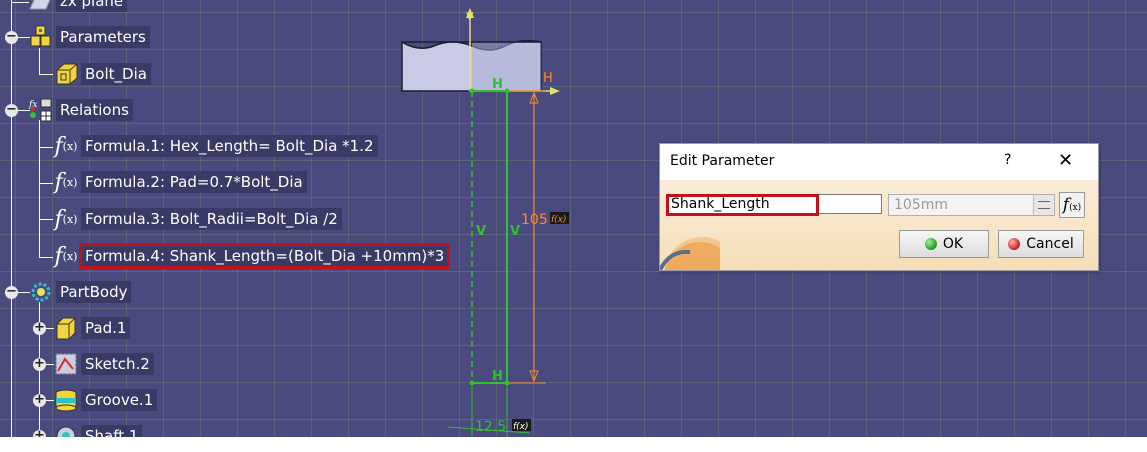 This screenshot has width=1147, height=452. Describe the element at coordinates (1044, 208) in the screenshot. I see `spinner-down-icon` at that location.